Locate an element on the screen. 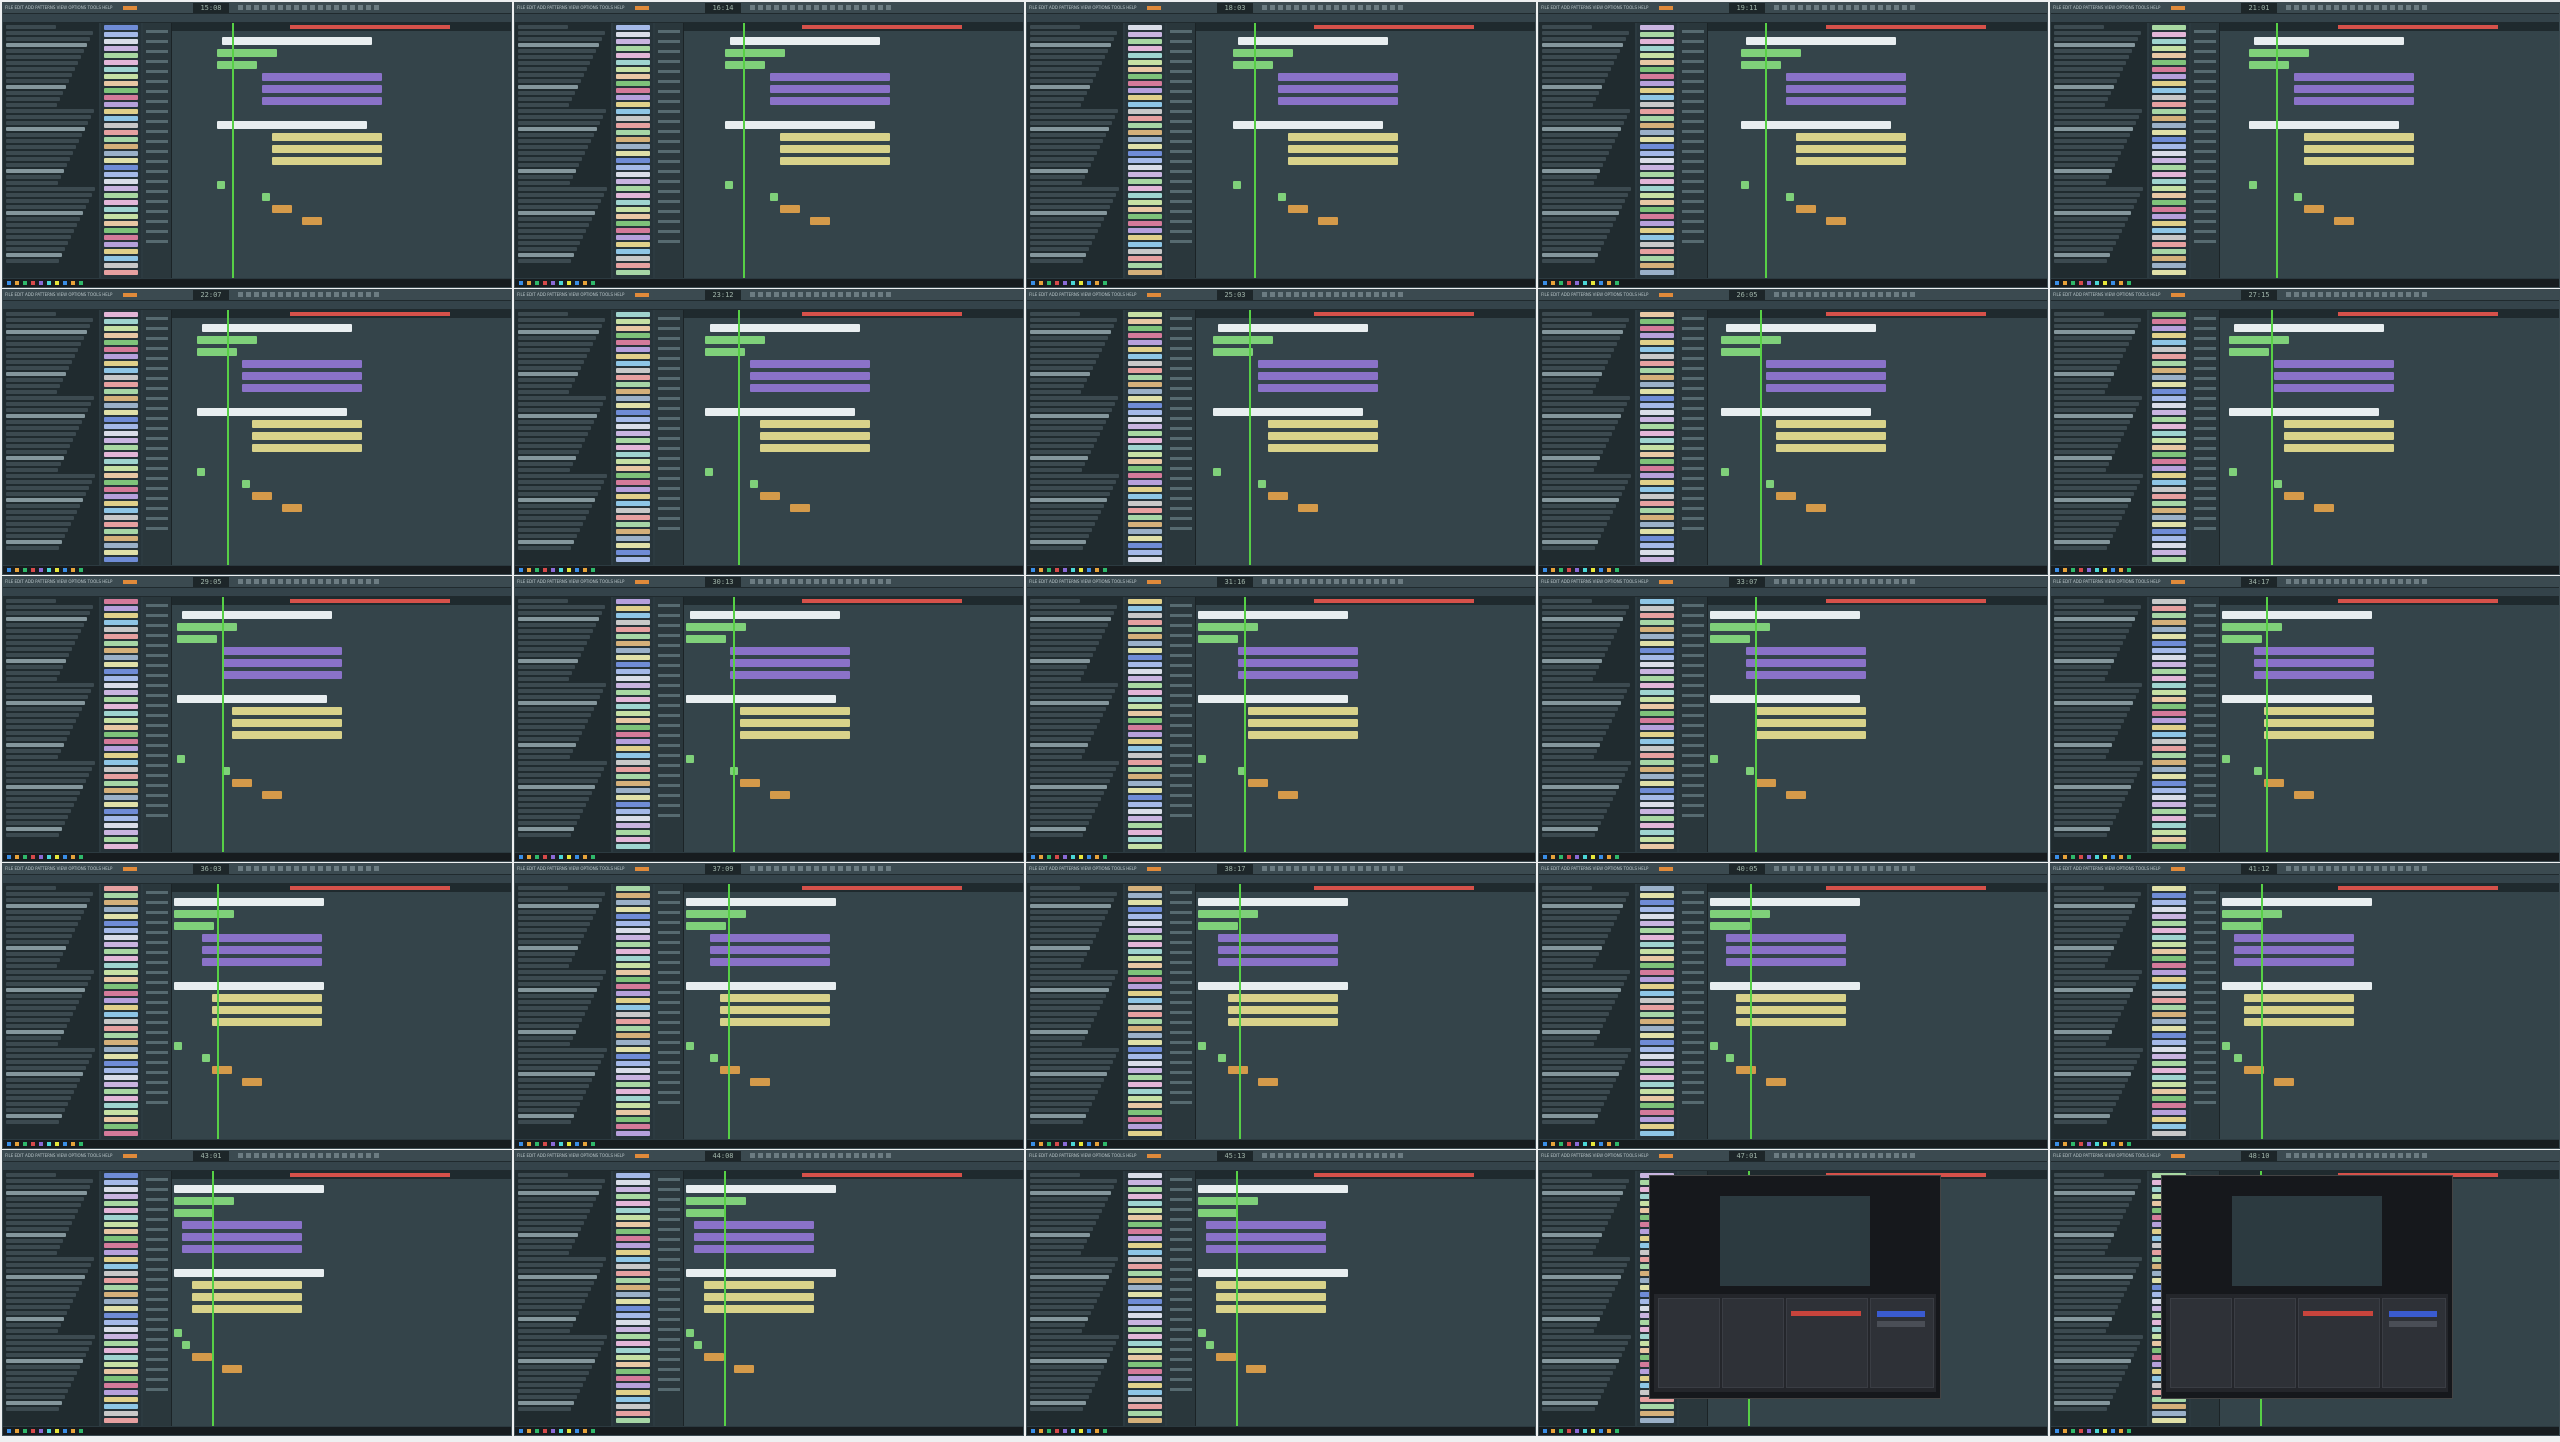 The image size is (2560, 1442). timeline-ruler is located at coordinates (1365, 1175).